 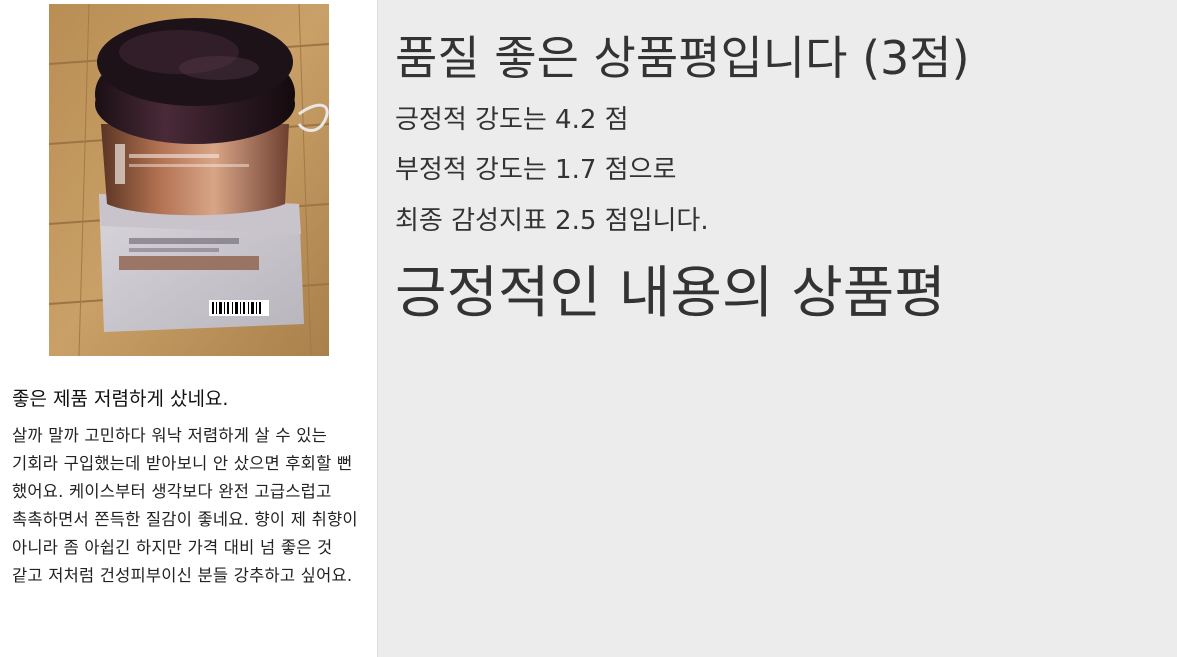 I want to click on final-sentiment-index: 최종 감성지표 2.5 점입니다., so click(x=552, y=221).